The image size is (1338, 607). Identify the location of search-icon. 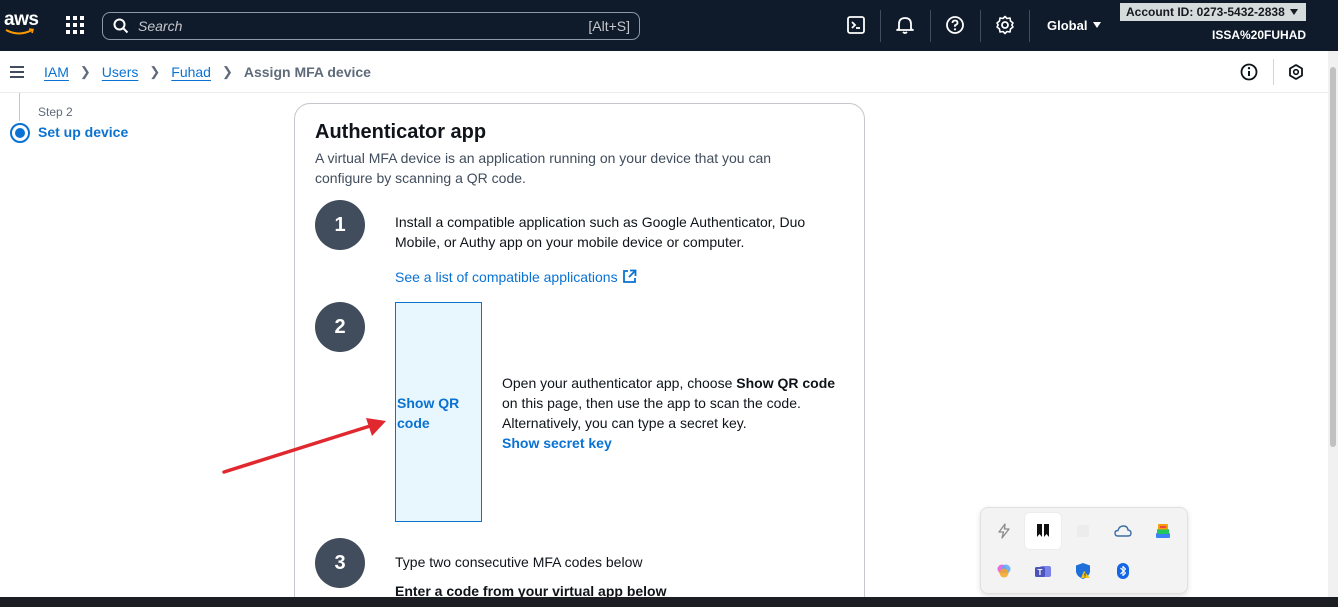
(121, 26).